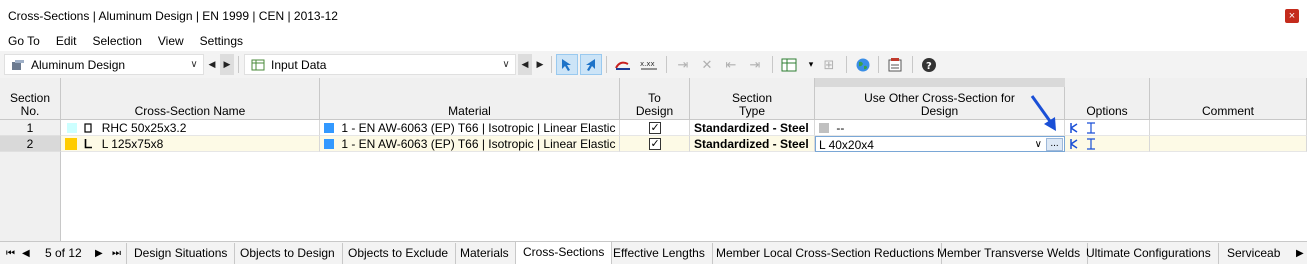 The image size is (1307, 264). What do you see at coordinates (1300, 253) in the screenshot?
I see `scroll-tabs-right-icon: ▶` at bounding box center [1300, 253].